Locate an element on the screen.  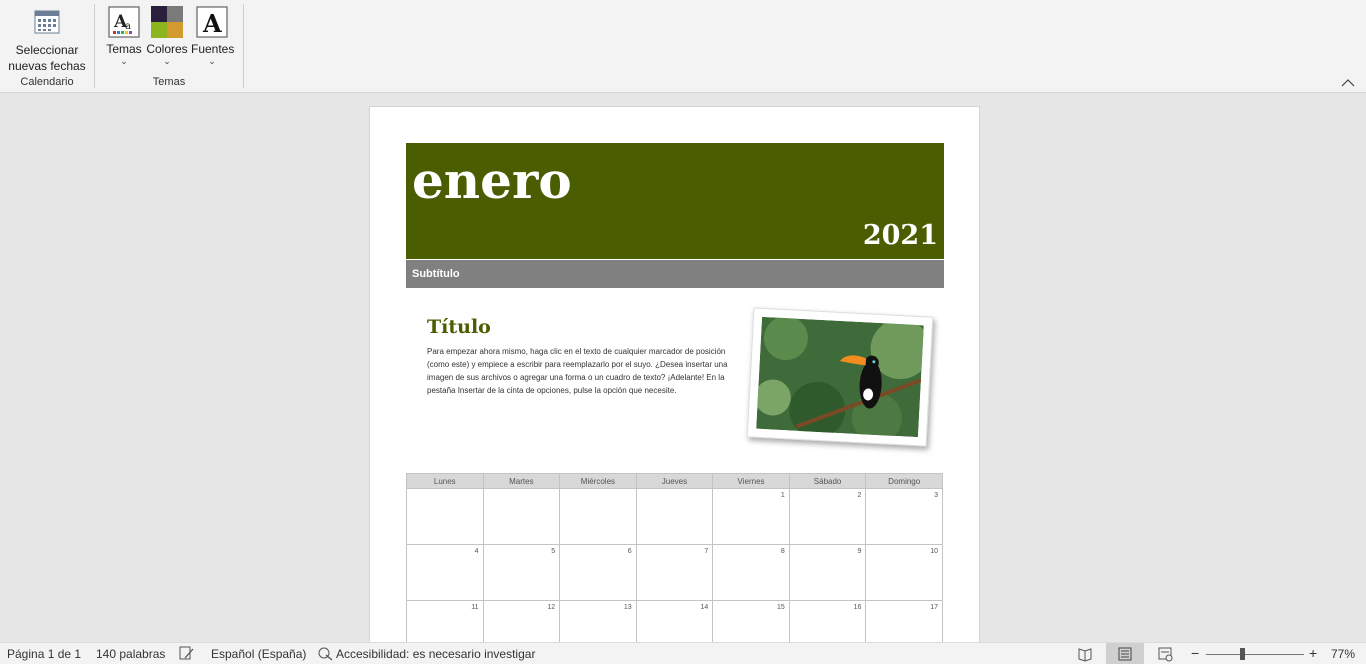
calendar-day-cell: 2 is located at coordinates (827, 516).